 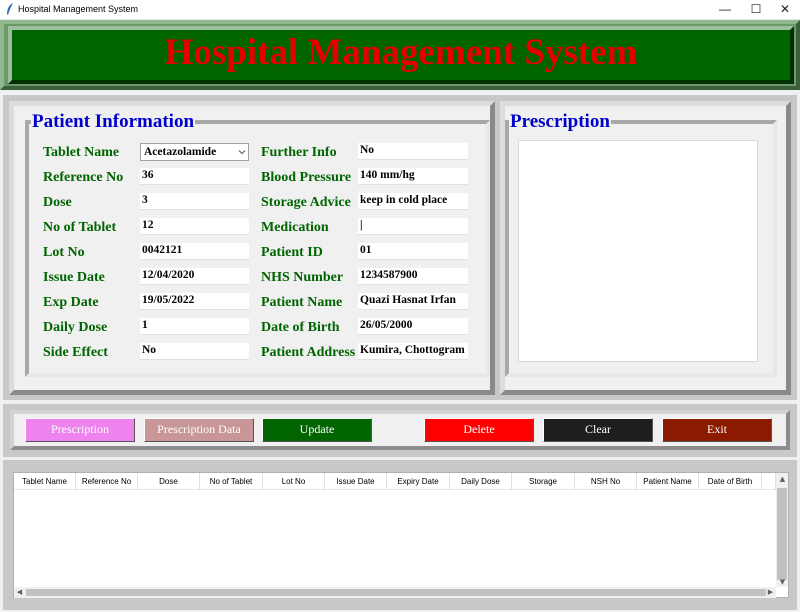 I want to click on scroll-up-arrow-icon: ▲, so click(x=782, y=479).